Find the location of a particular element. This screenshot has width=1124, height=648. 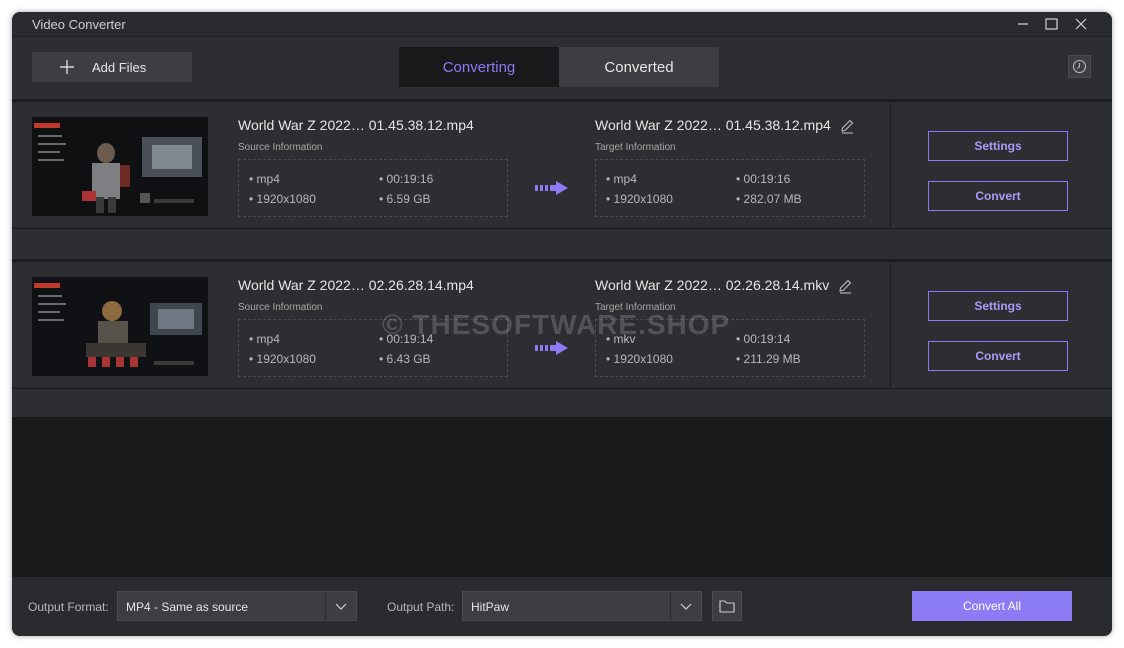

convert-all-button: Convert All is located at coordinates (992, 606).